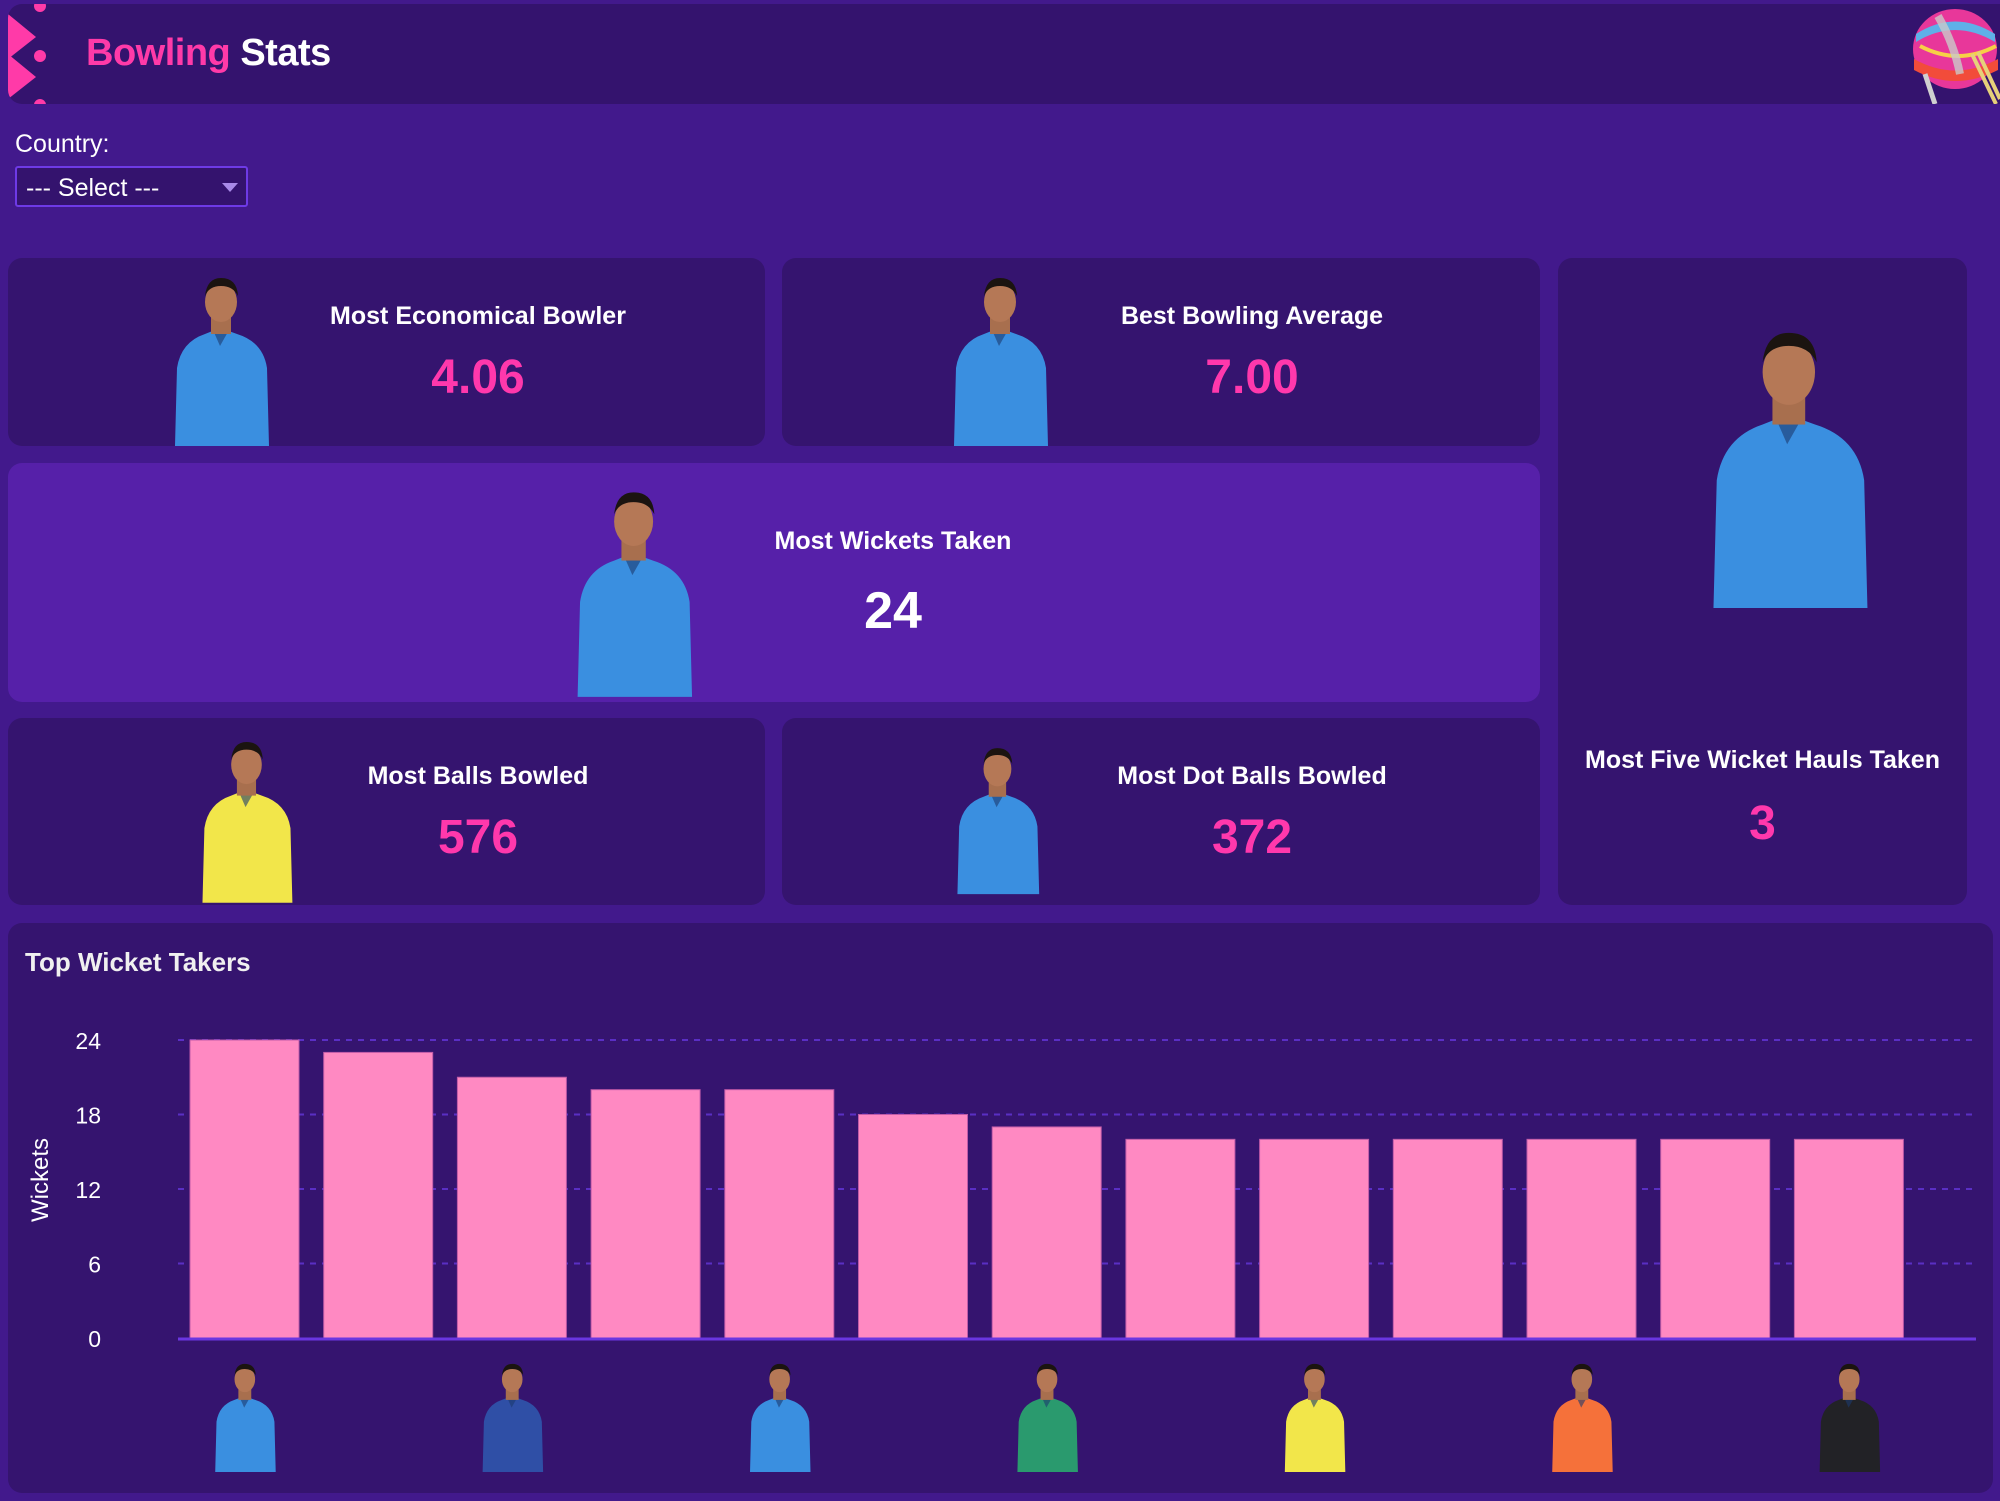  Describe the element at coordinates (1004, 54) in the screenshot. I see `header-banner: Bowling Stats` at that location.